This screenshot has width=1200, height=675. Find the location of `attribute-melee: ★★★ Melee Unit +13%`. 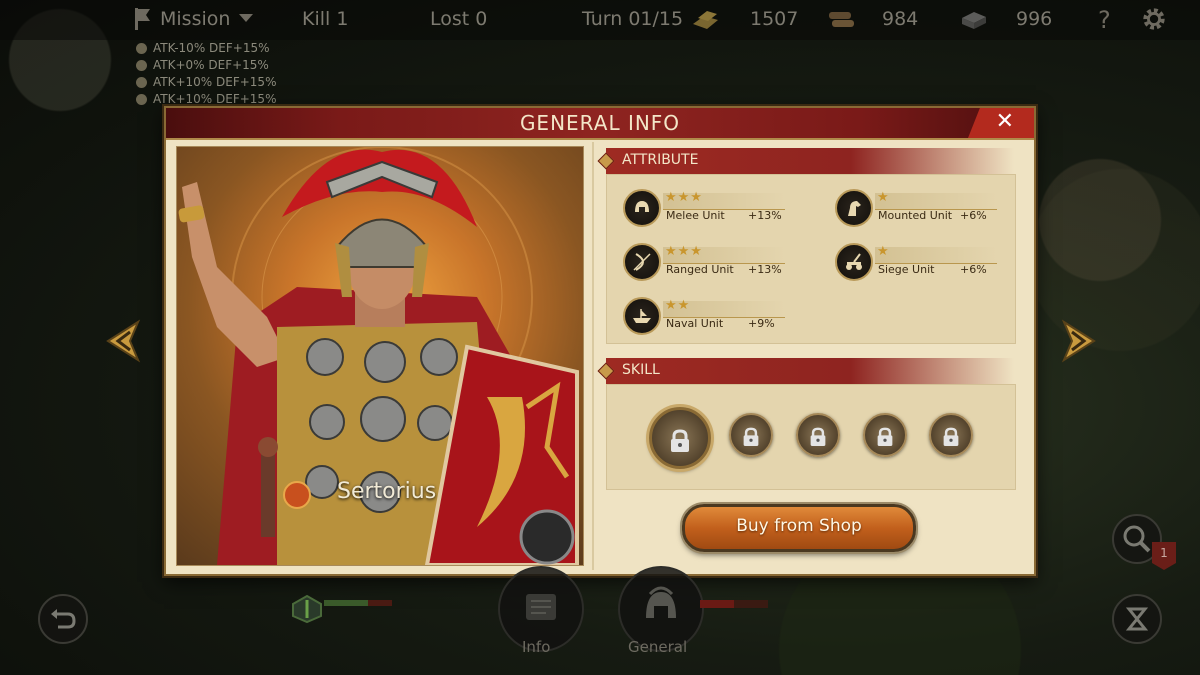

attribute-melee: ★★★ Melee Unit +13% is located at coordinates (713, 207).